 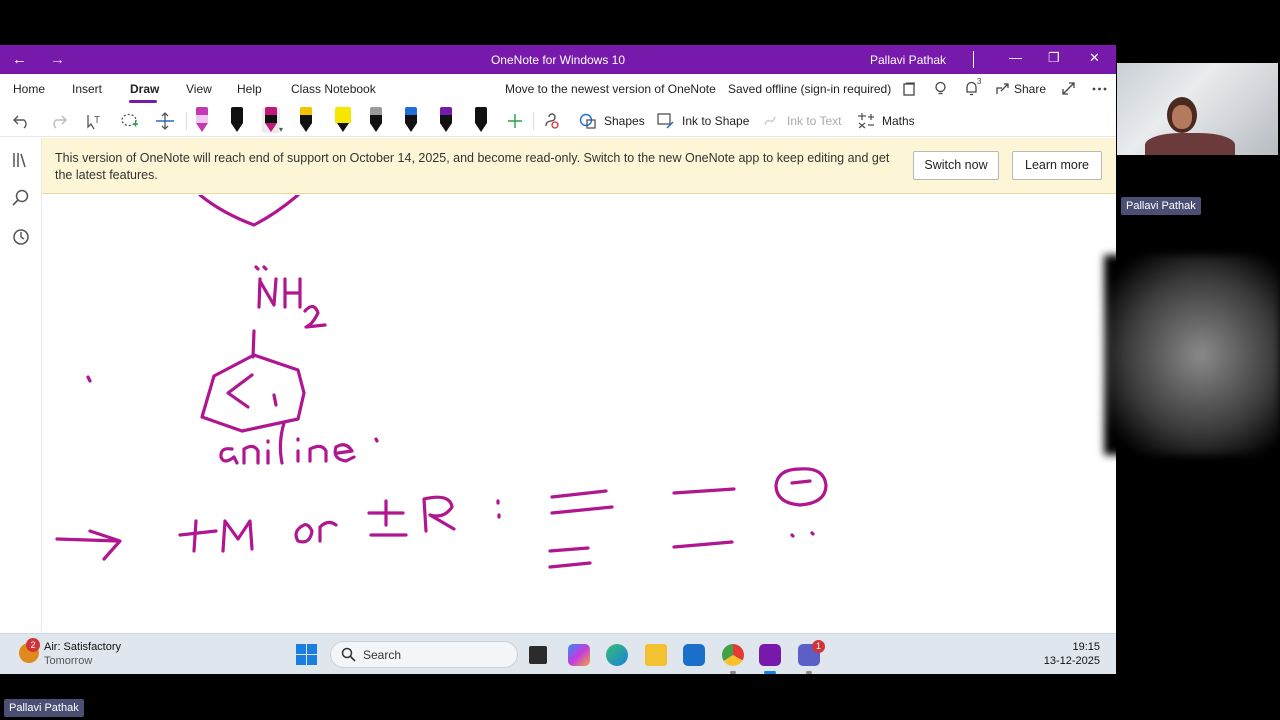 I want to click on notebook-icon, so click(x=909, y=89).